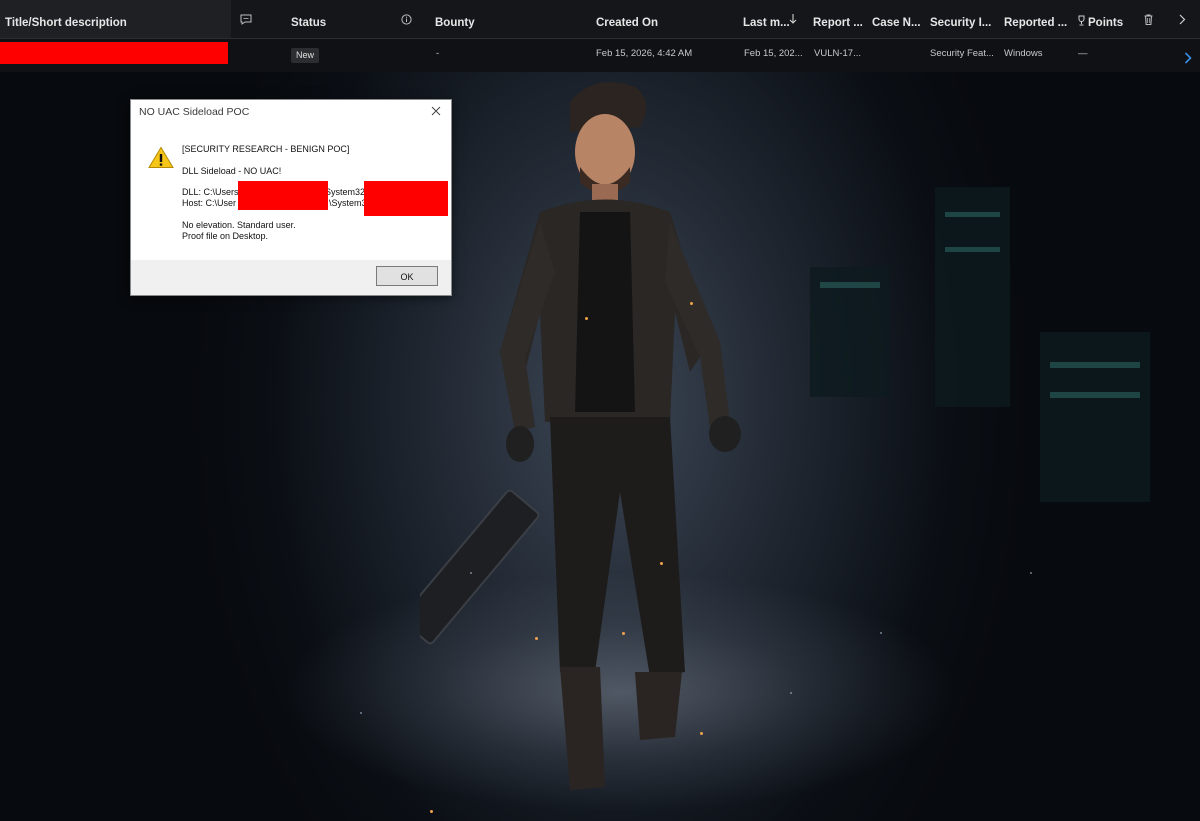  I want to click on cell-points: —, so click(1083, 53).